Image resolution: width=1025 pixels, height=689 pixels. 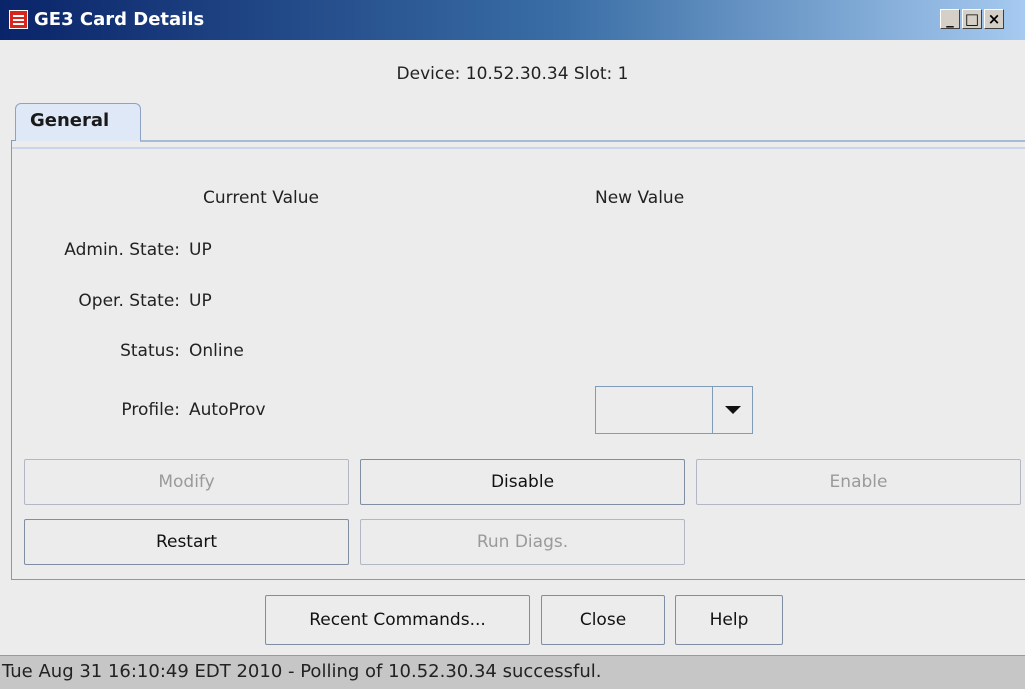 I want to click on minimize-button: _, so click(x=950, y=19).